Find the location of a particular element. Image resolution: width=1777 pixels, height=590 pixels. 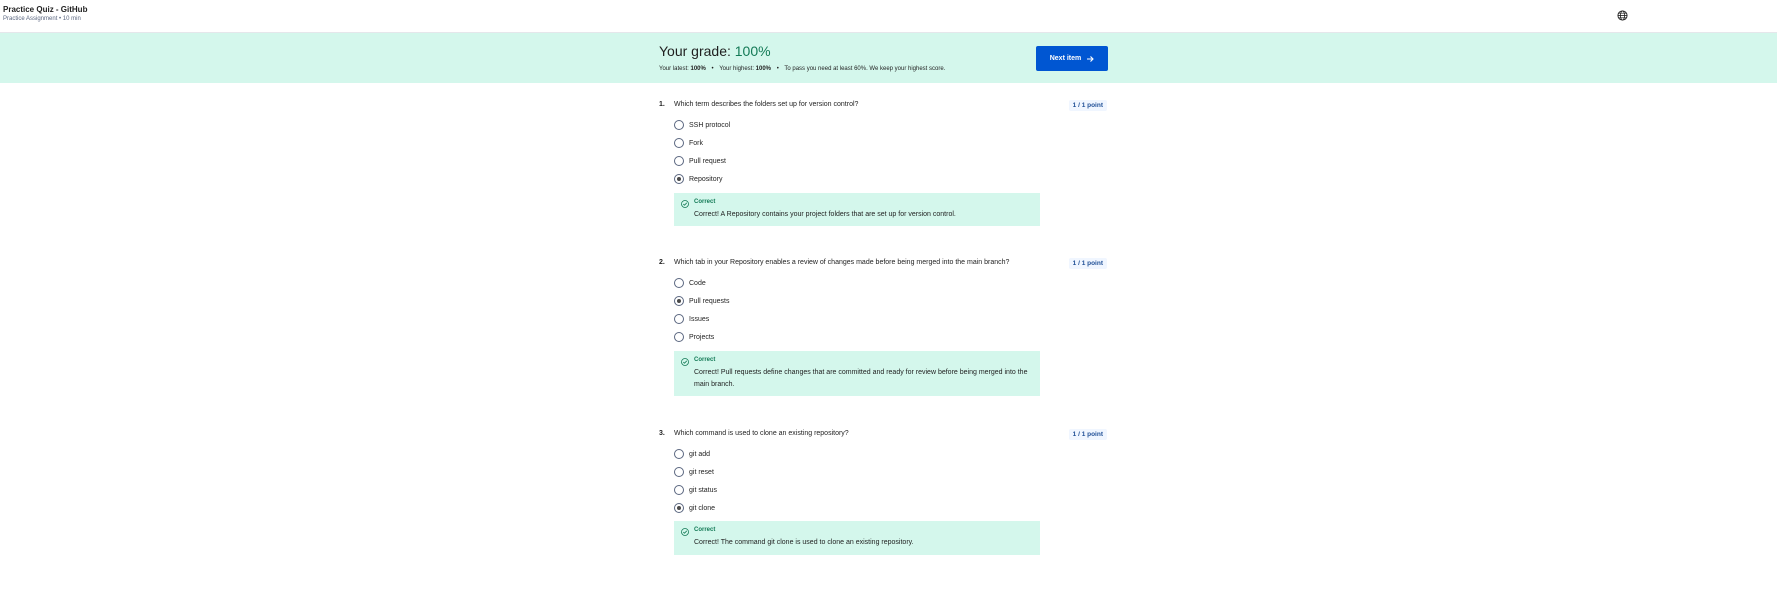

option-repository: Repository is located at coordinates (698, 179).